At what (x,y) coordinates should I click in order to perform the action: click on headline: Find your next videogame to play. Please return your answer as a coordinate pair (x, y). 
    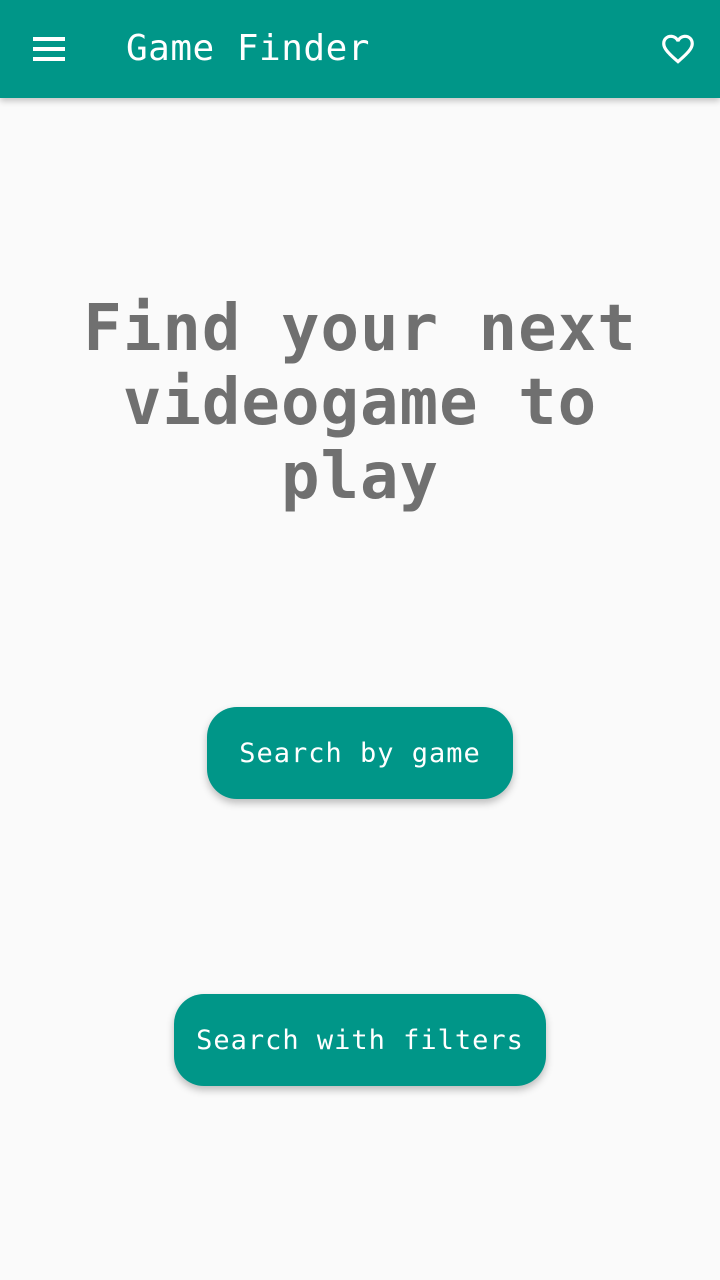
    Looking at the image, I should click on (360, 403).